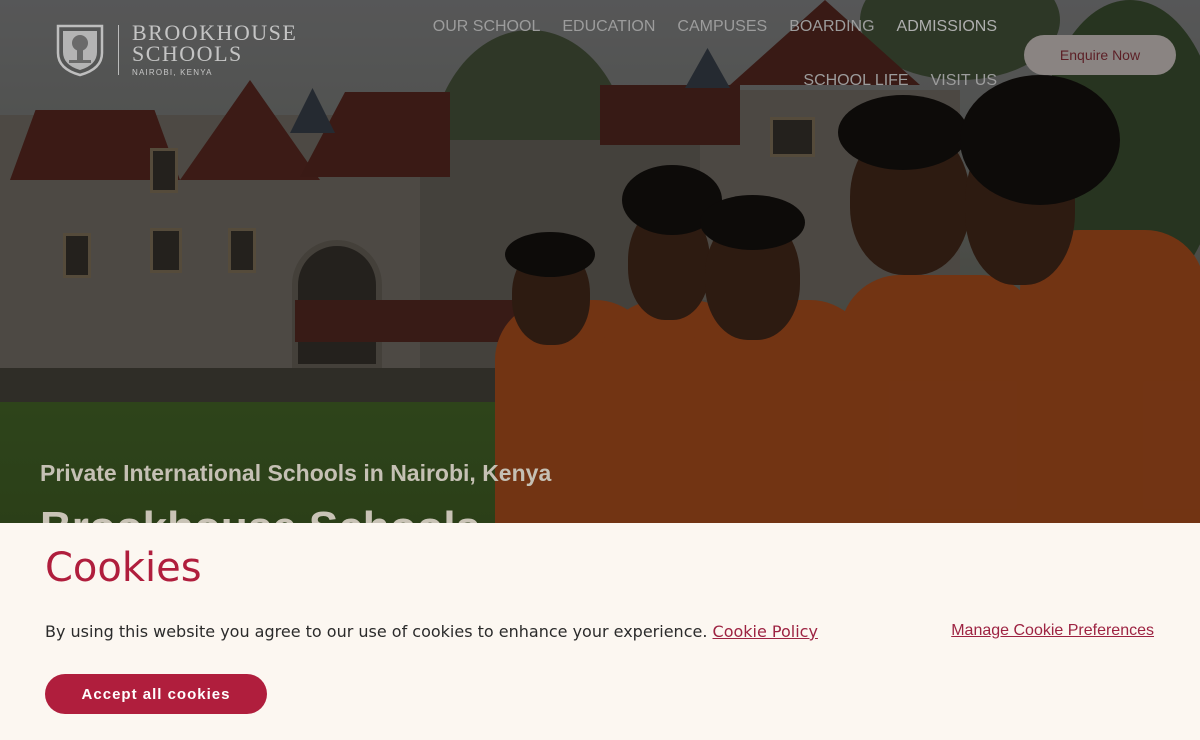 This screenshot has height=740, width=1200. What do you see at coordinates (964, 81) in the screenshot?
I see `nav-visit-us: Visit Us` at bounding box center [964, 81].